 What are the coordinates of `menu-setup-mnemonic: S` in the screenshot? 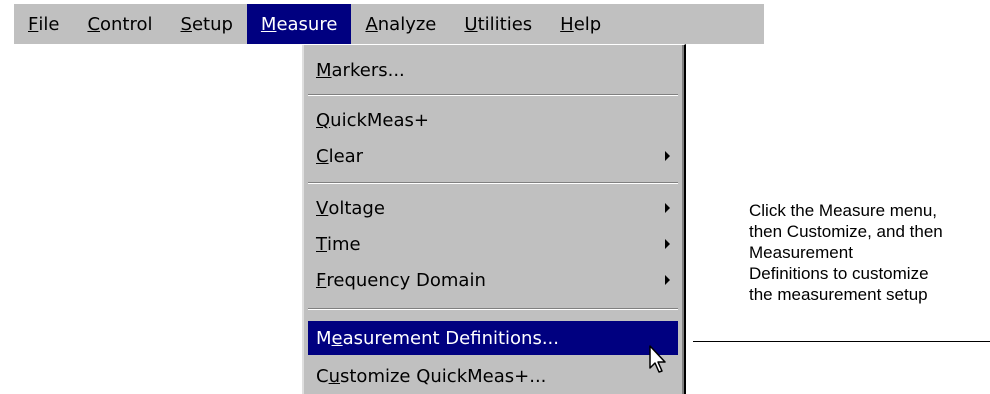 It's located at (186, 24).